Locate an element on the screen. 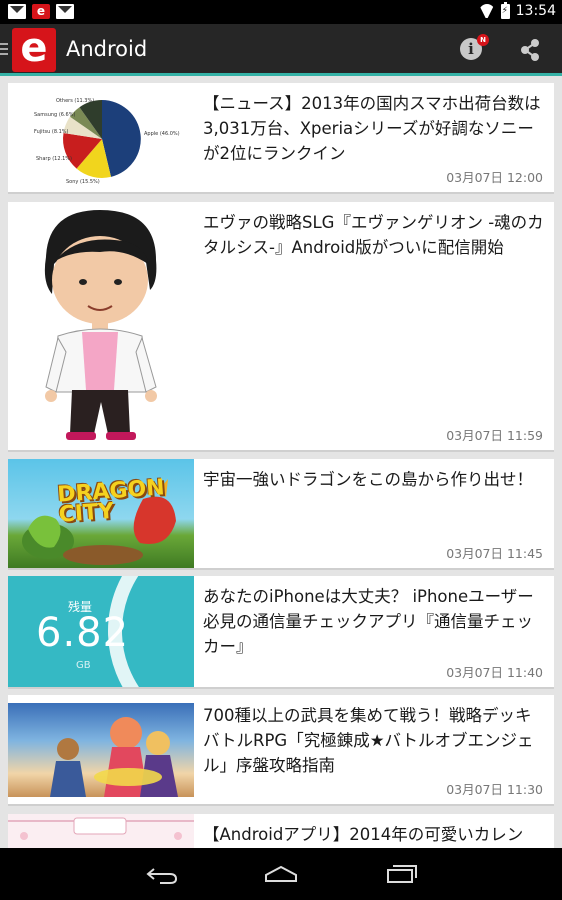 This screenshot has width=562, height=900. recent-apps-icon is located at coordinates (402, 874).